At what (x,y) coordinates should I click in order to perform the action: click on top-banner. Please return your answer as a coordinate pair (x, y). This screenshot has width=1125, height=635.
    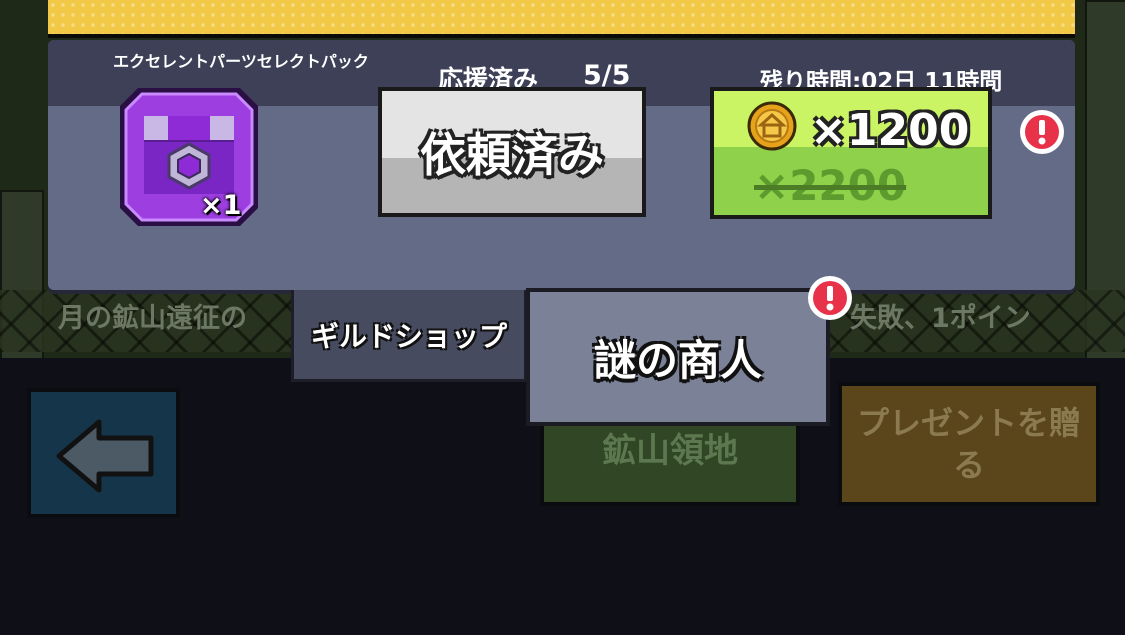
    Looking at the image, I should click on (561, 19).